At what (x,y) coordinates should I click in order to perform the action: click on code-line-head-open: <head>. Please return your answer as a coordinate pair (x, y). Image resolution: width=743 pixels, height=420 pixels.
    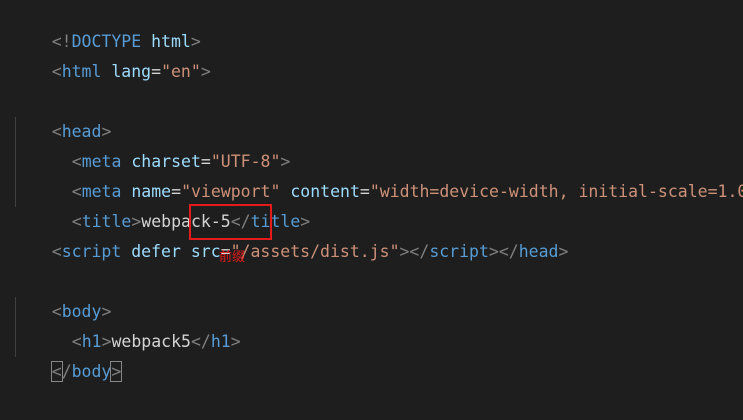
    Looking at the image, I should click on (62, 114).